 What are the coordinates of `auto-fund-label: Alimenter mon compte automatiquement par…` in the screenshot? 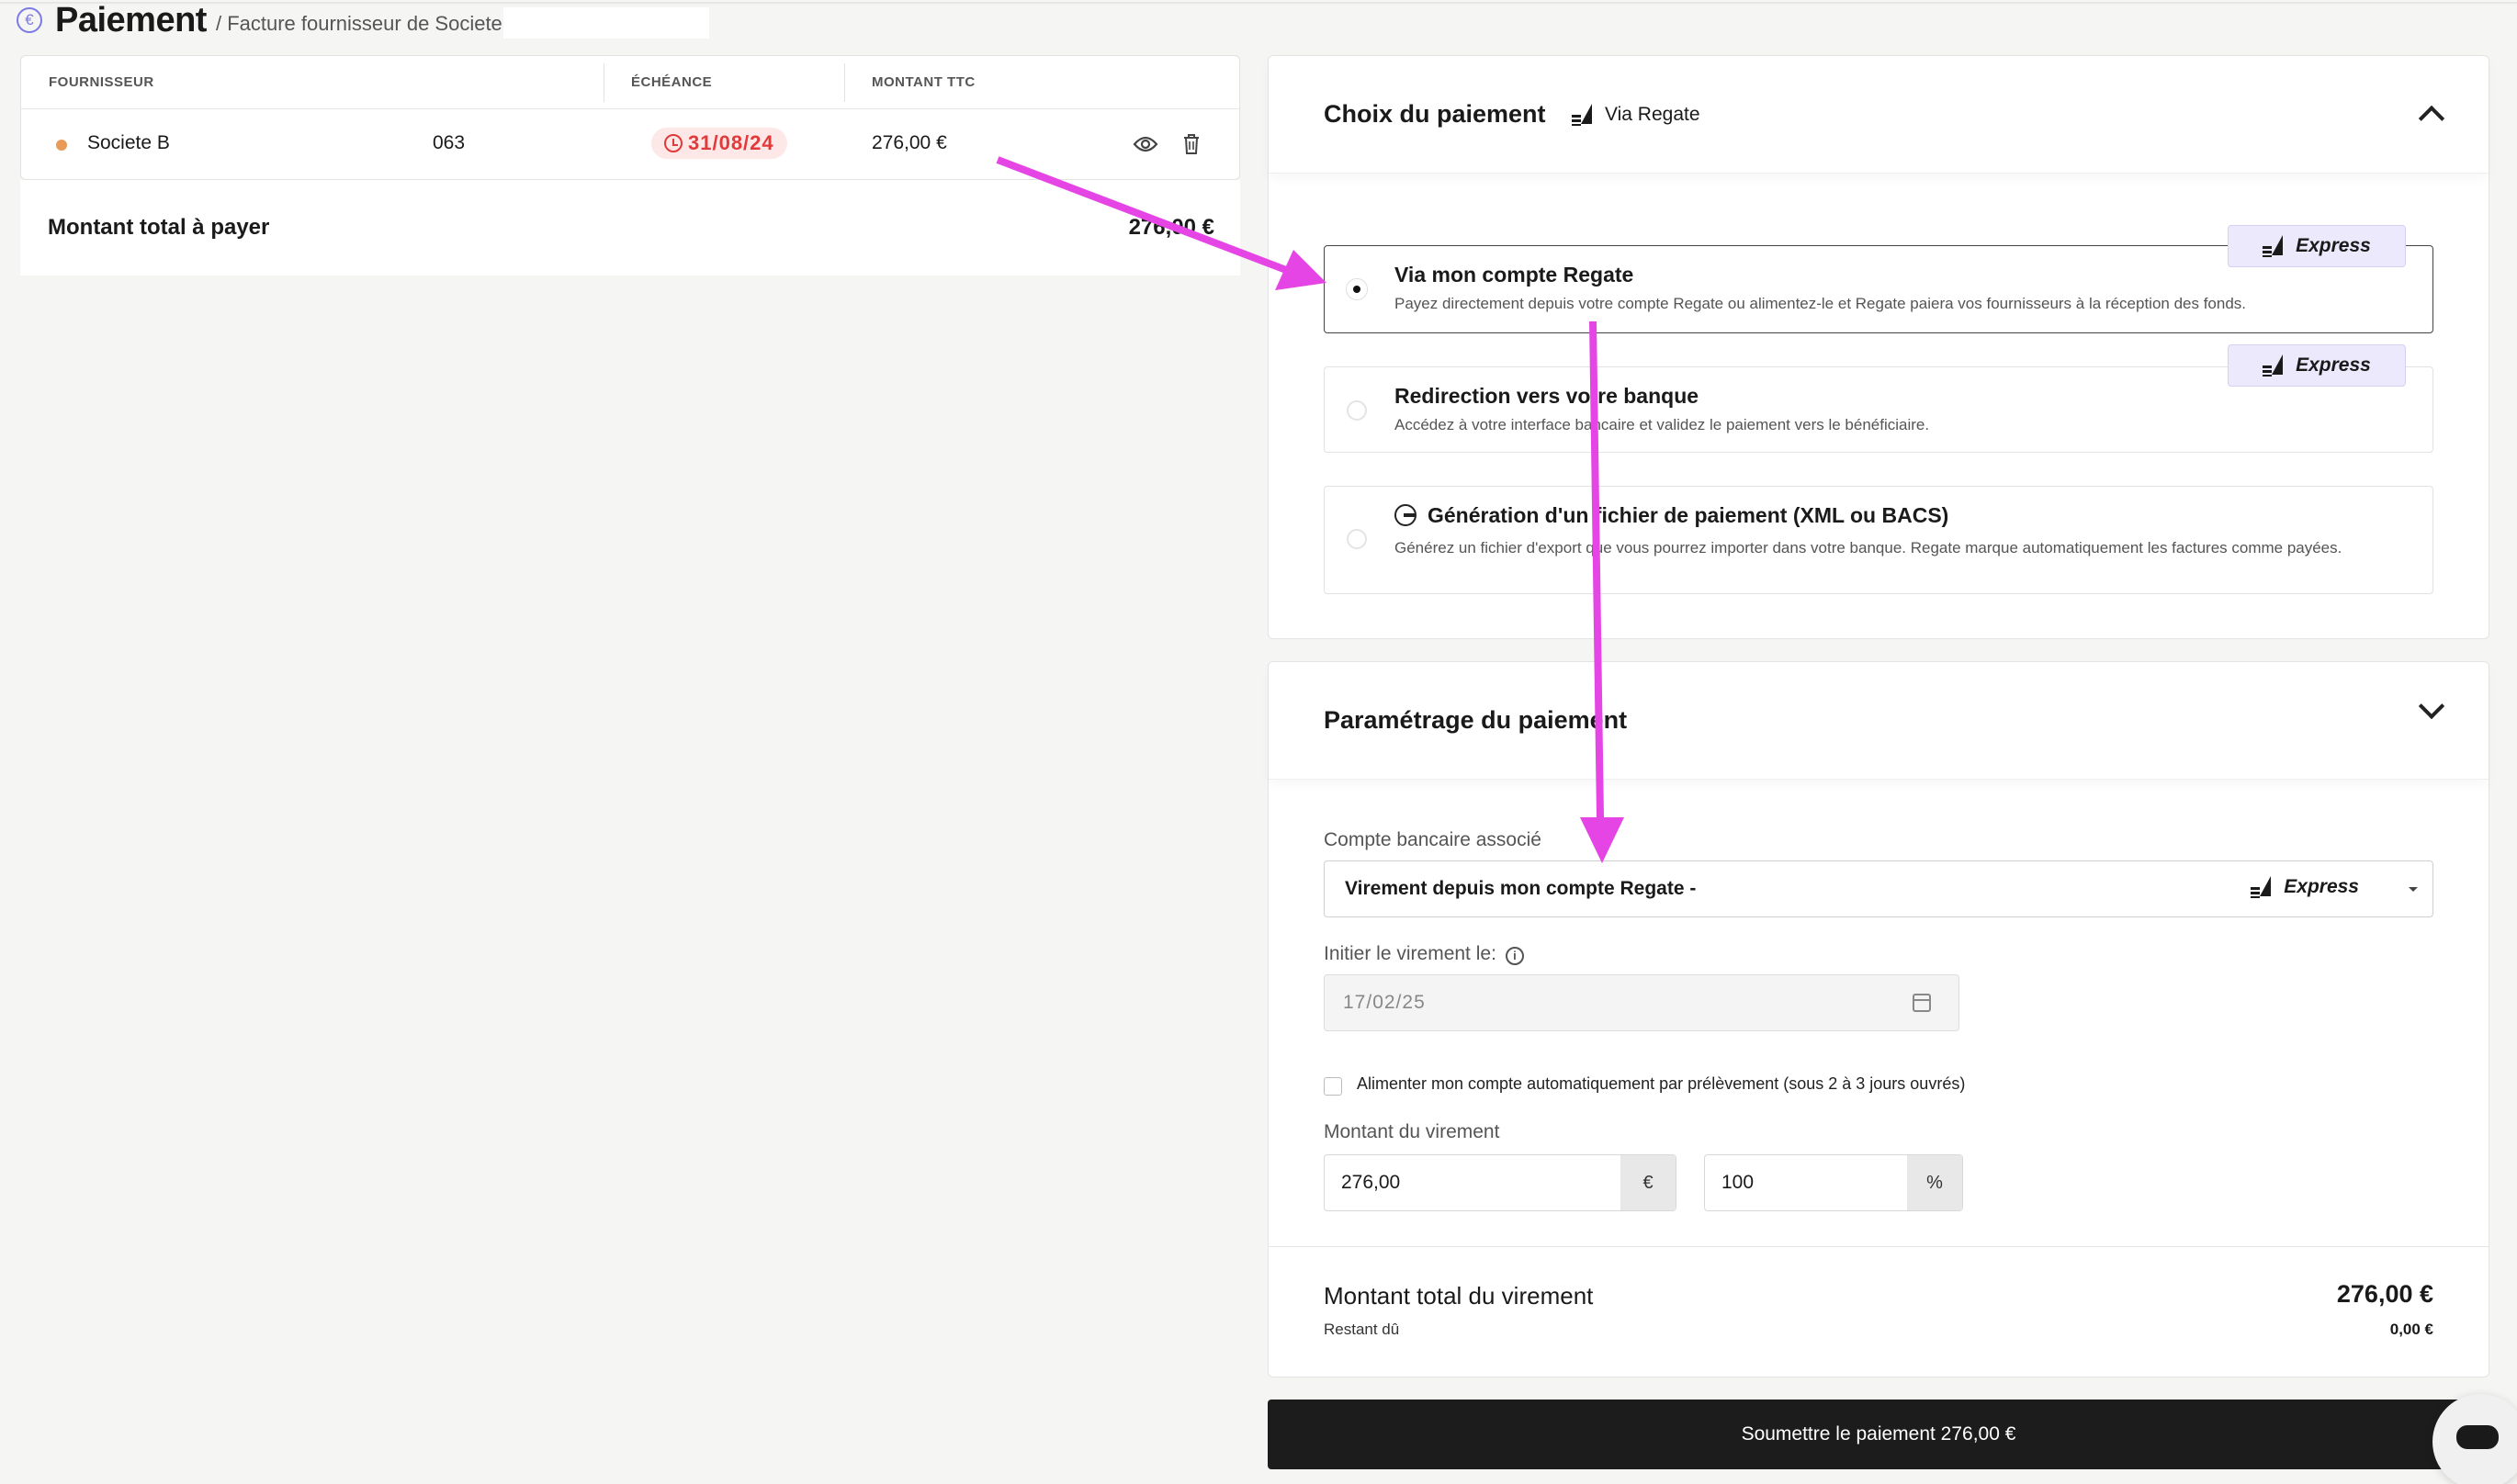 It's located at (1661, 1084).